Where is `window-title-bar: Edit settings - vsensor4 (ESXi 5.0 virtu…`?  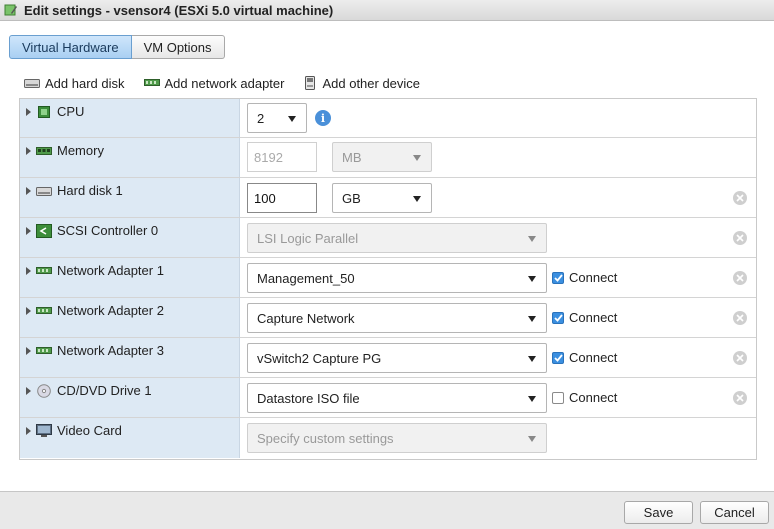
window-title-bar: Edit settings - vsensor4 (ESXi 5.0 virtu… is located at coordinates (387, 10).